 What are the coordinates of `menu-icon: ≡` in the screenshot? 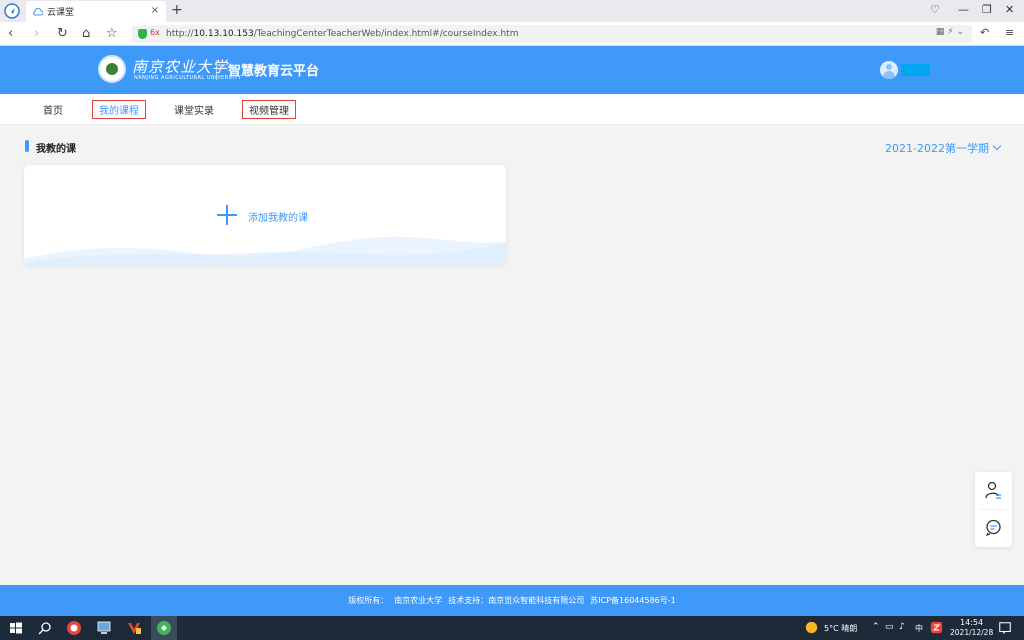 It's located at (1009, 32).